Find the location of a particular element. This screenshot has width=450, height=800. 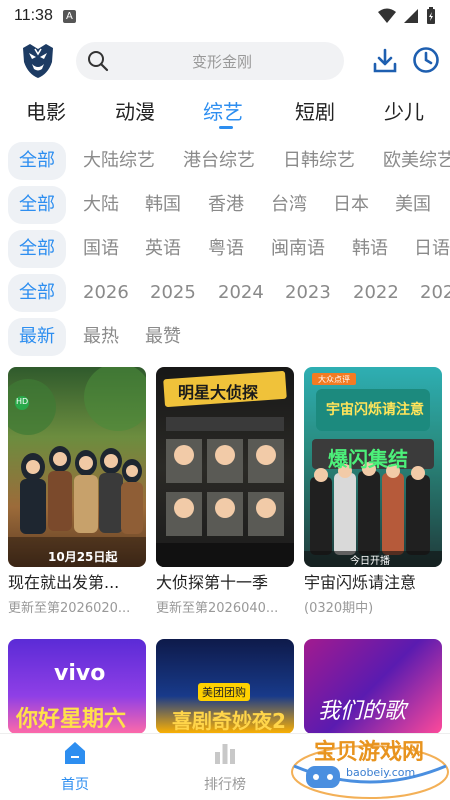

search-bar: 变形金刚 is located at coordinates (210, 61).